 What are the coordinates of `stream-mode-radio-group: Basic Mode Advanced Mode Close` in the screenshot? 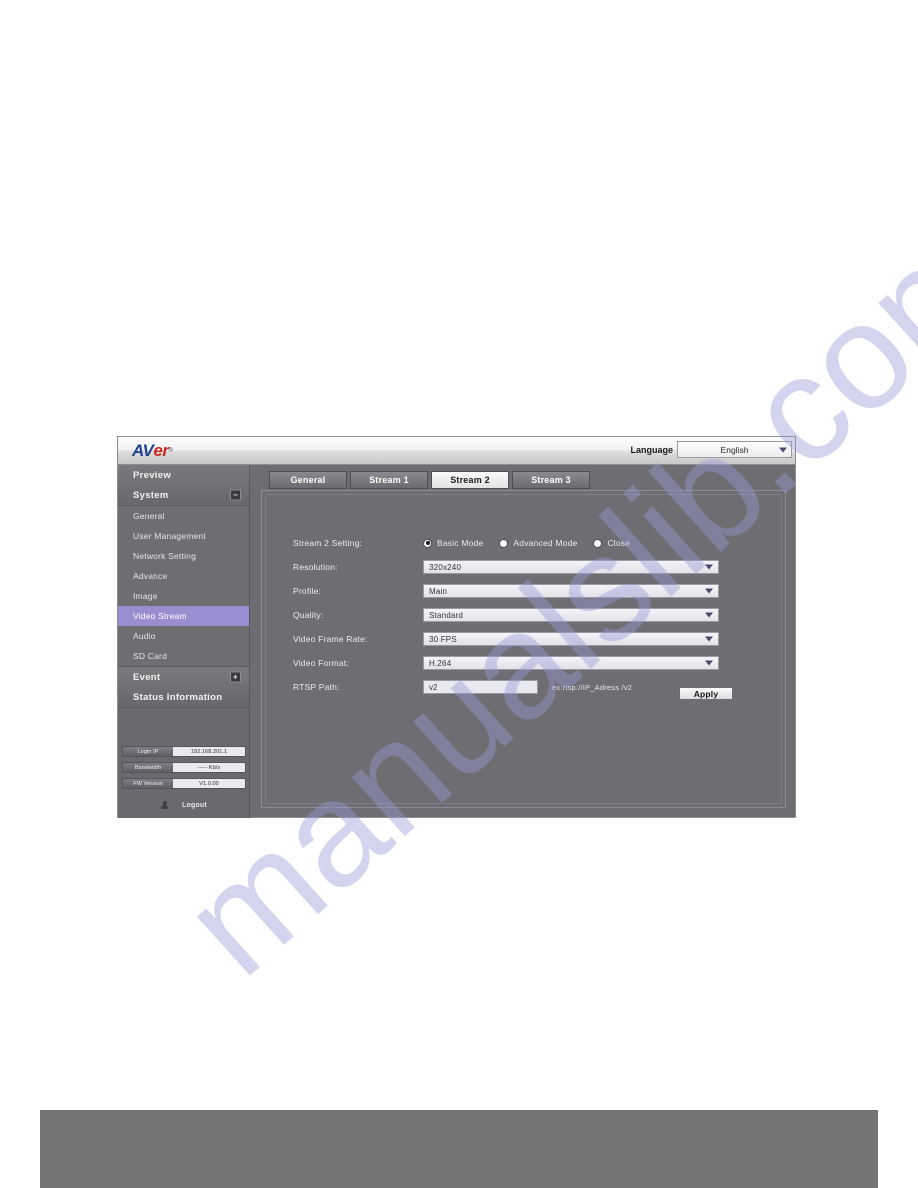 It's located at (534, 543).